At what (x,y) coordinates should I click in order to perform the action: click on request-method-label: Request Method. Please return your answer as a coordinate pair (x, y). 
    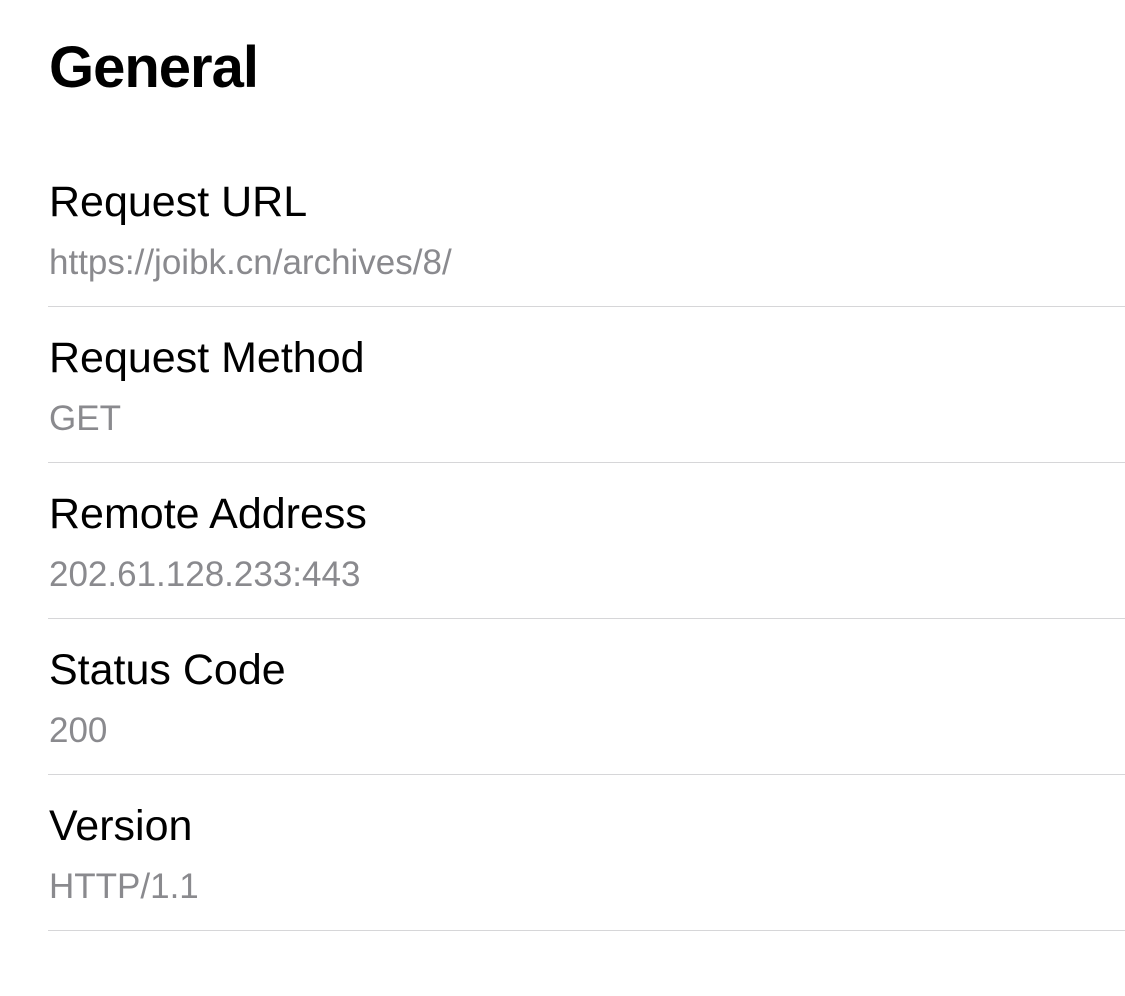
    Looking at the image, I should click on (207, 358).